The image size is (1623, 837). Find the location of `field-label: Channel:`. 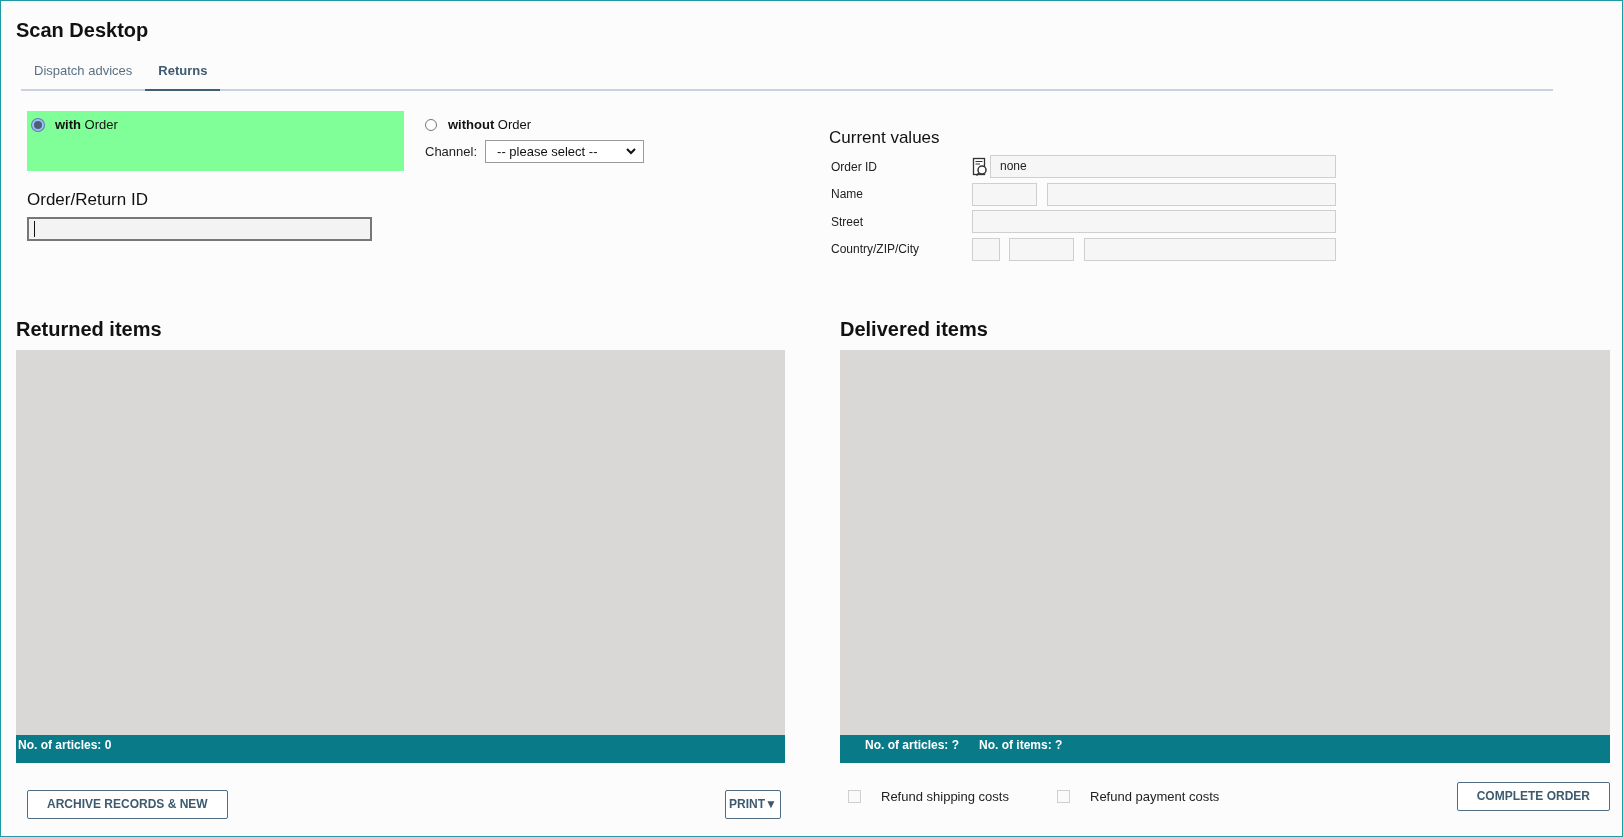

field-label: Channel: is located at coordinates (451, 151).